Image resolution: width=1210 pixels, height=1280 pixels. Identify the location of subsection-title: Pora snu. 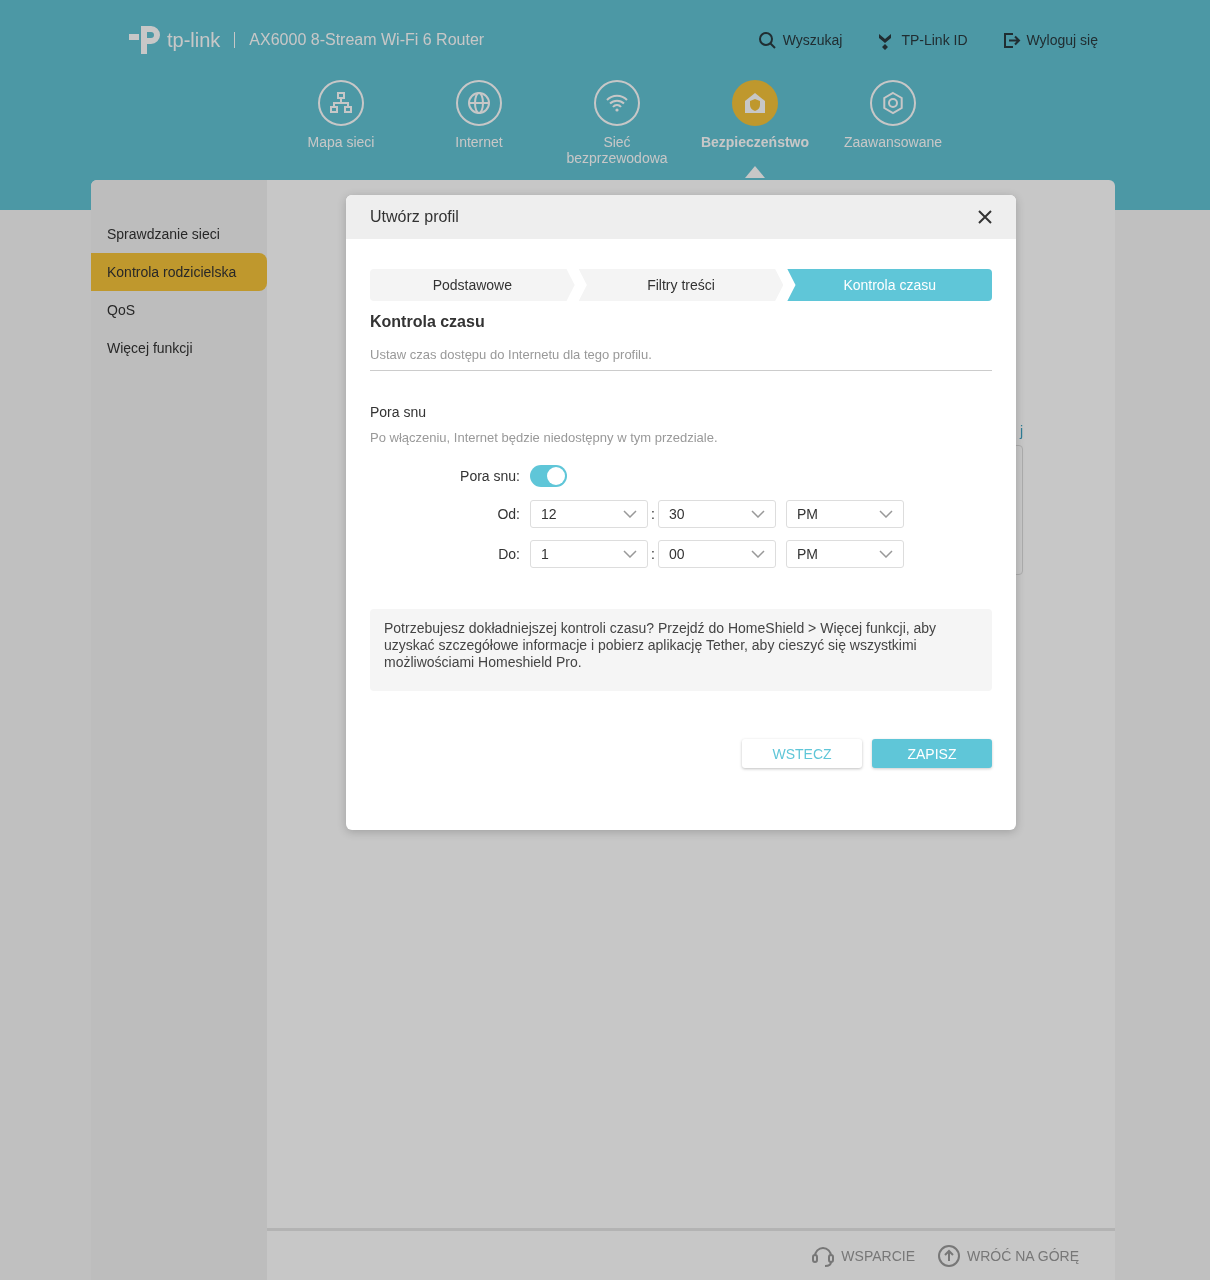
(399, 412).